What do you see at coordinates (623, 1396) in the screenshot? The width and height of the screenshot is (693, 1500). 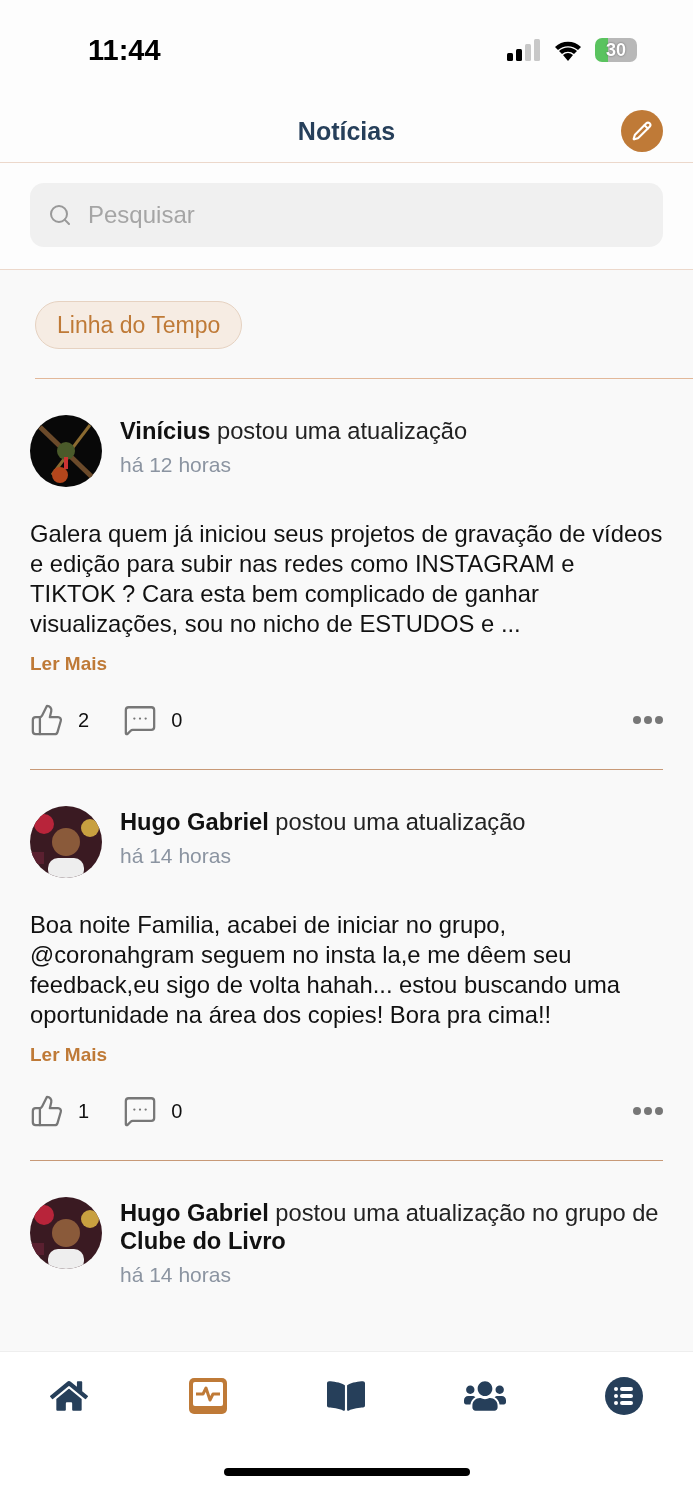 I see `menu-icon` at bounding box center [623, 1396].